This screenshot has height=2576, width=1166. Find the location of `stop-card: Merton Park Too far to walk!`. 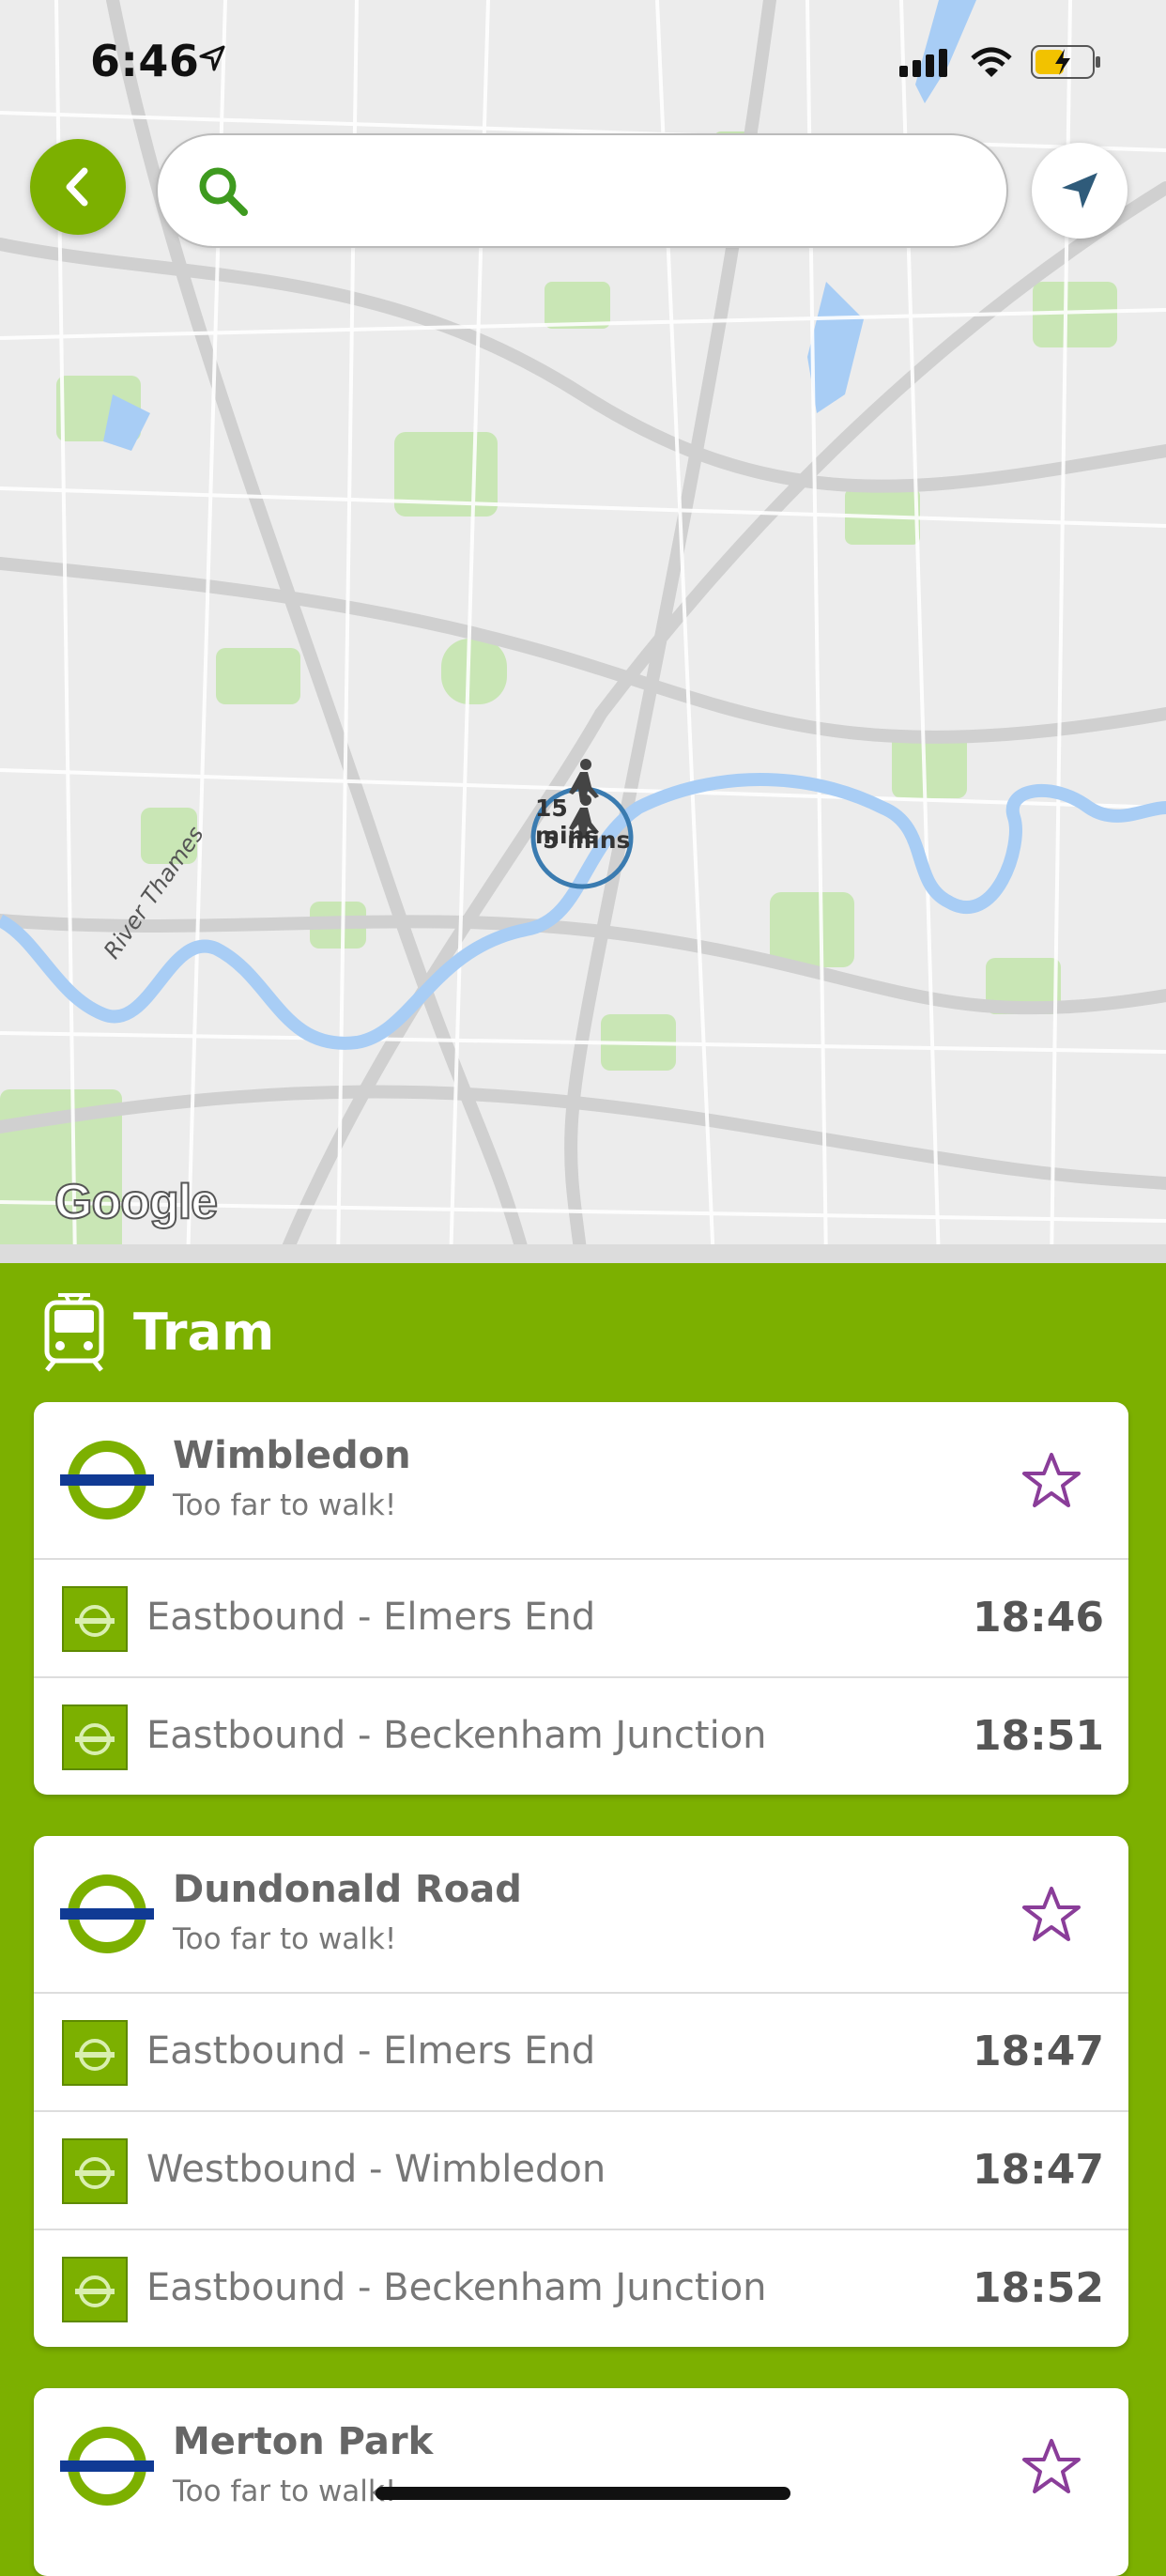

stop-card: Merton Park Too far to walk! is located at coordinates (581, 2482).